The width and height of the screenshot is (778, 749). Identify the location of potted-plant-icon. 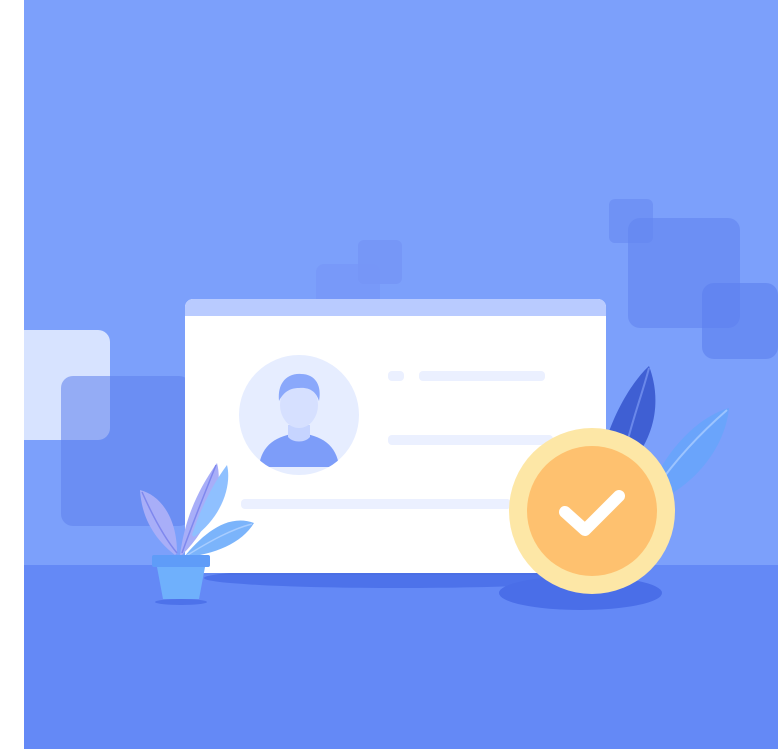
(197, 534).